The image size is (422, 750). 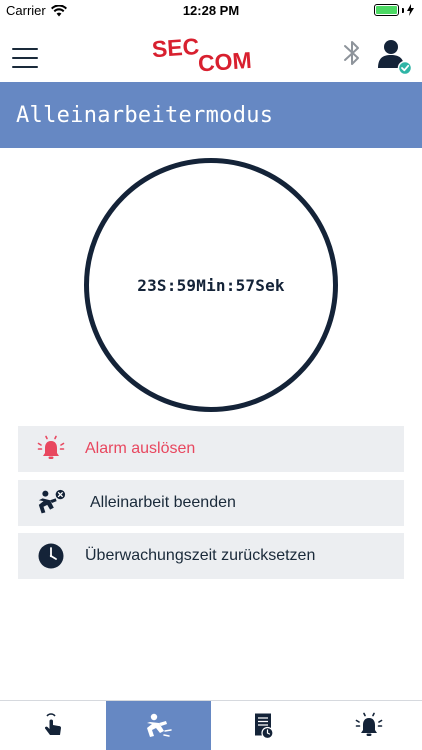 I want to click on clock-icon, so click(x=51, y=556).